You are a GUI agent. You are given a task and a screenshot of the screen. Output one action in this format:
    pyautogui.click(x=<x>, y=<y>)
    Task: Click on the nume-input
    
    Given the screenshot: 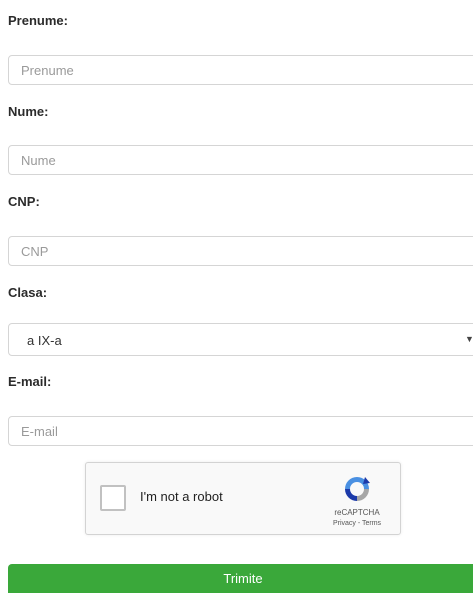 What is the action you would take?
    pyautogui.click(x=240, y=160)
    